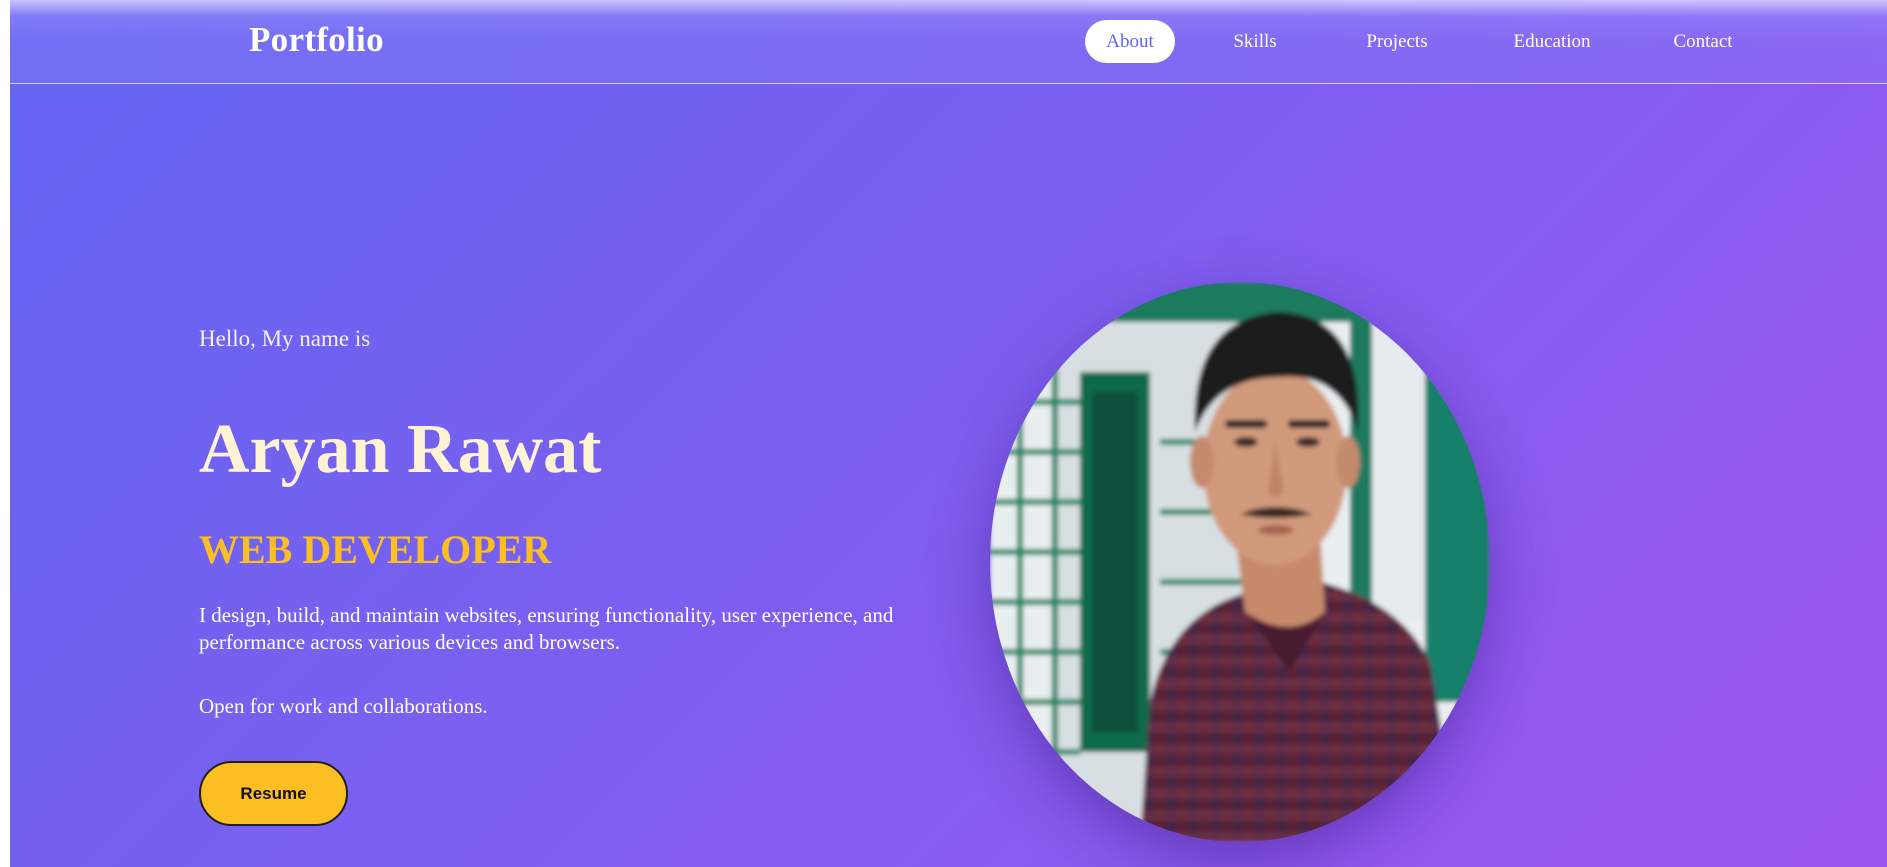 This screenshot has height=867, width=1887. What do you see at coordinates (1130, 41) in the screenshot?
I see `nav-link-about: About` at bounding box center [1130, 41].